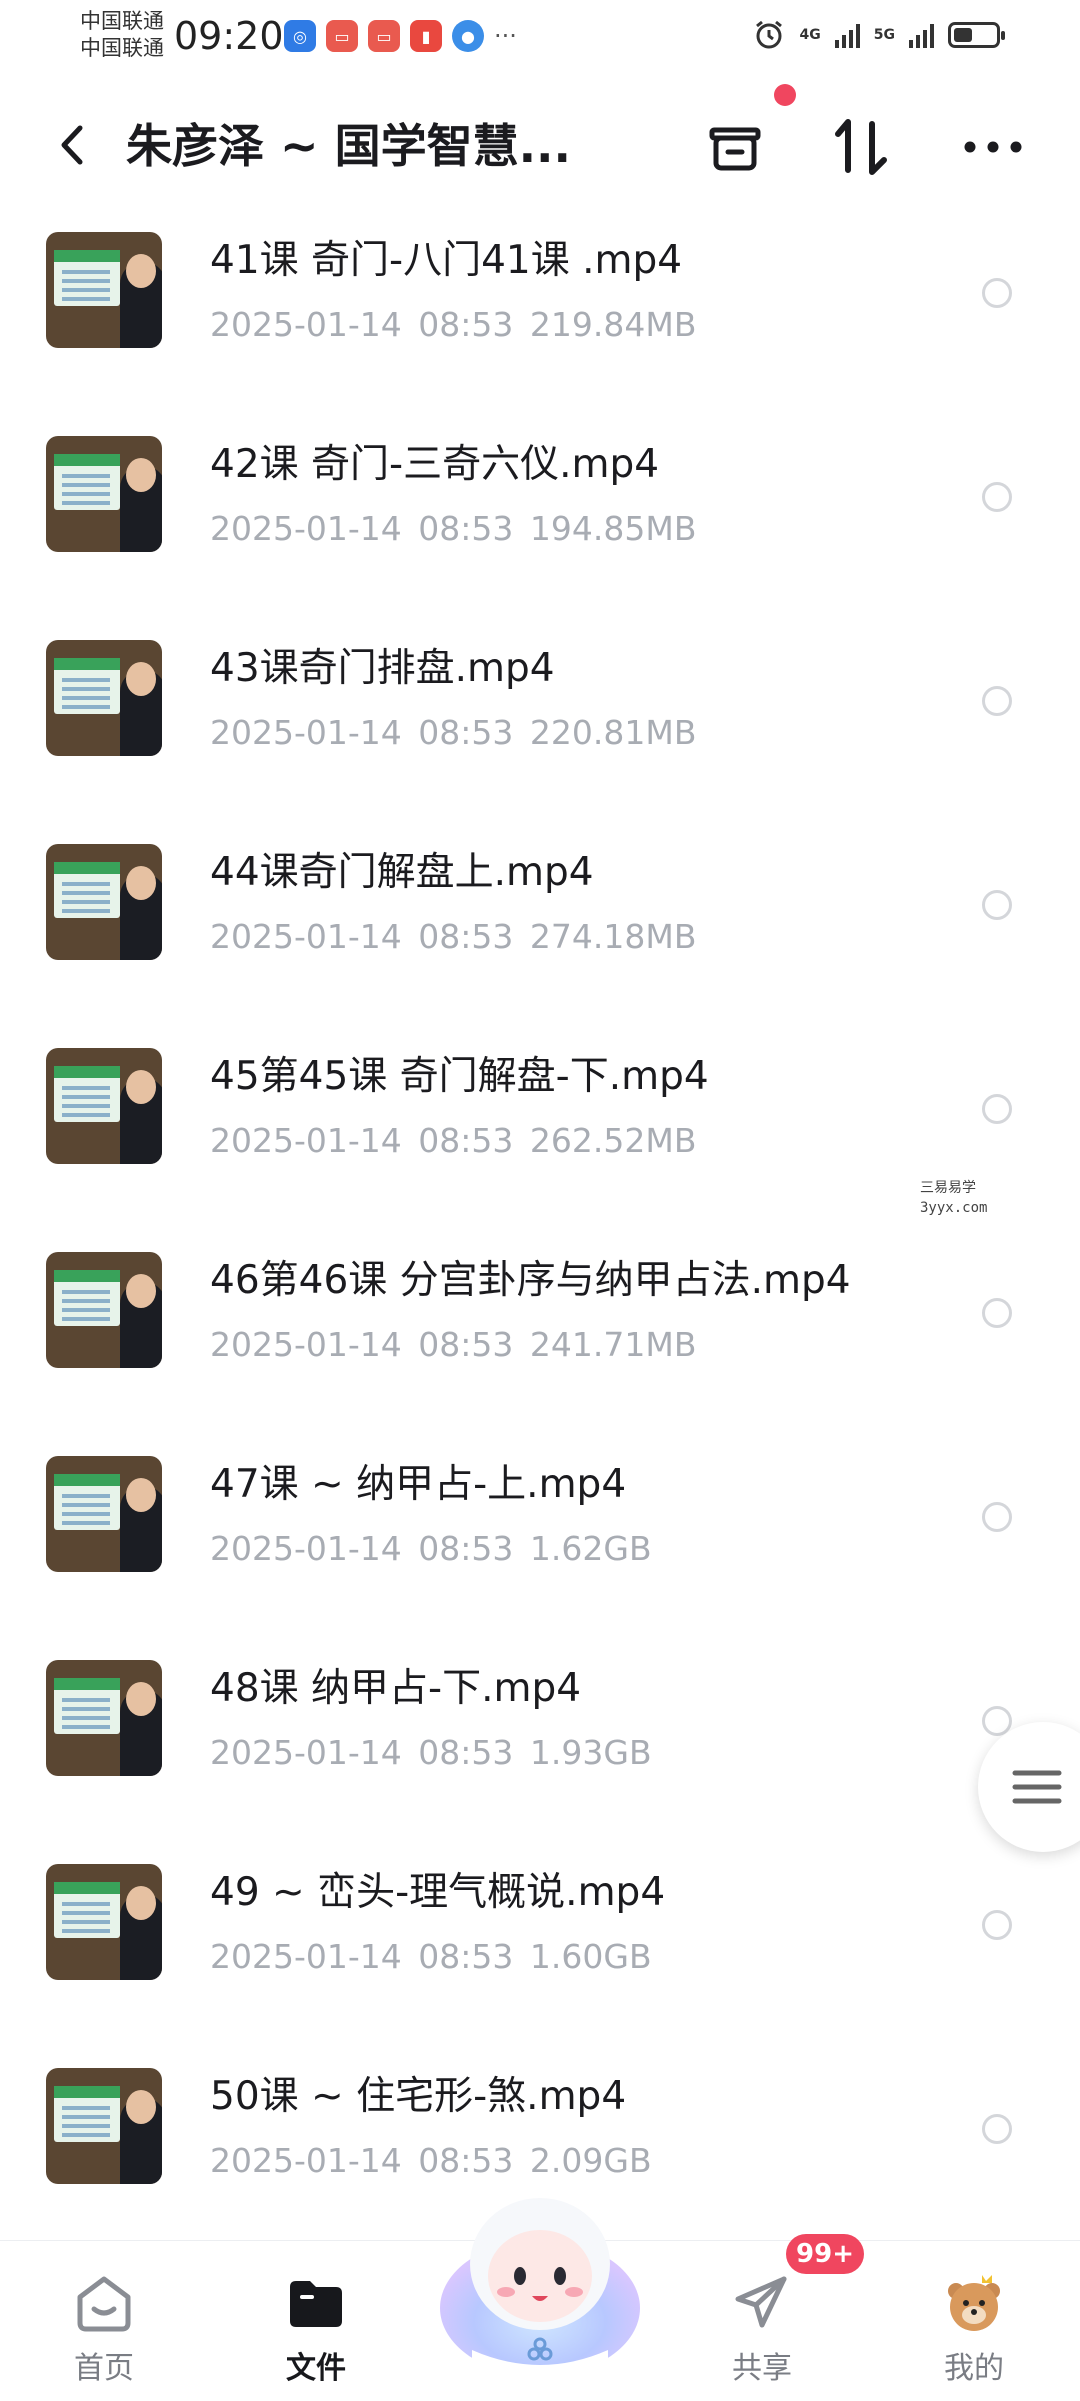 Image resolution: width=1080 pixels, height=2401 pixels. What do you see at coordinates (540, 36) in the screenshot?
I see `status-bar: 中国联通 中国联通 09:20 ◎ ▭ ▭ ▮ ● ··· 4G 5G` at bounding box center [540, 36].